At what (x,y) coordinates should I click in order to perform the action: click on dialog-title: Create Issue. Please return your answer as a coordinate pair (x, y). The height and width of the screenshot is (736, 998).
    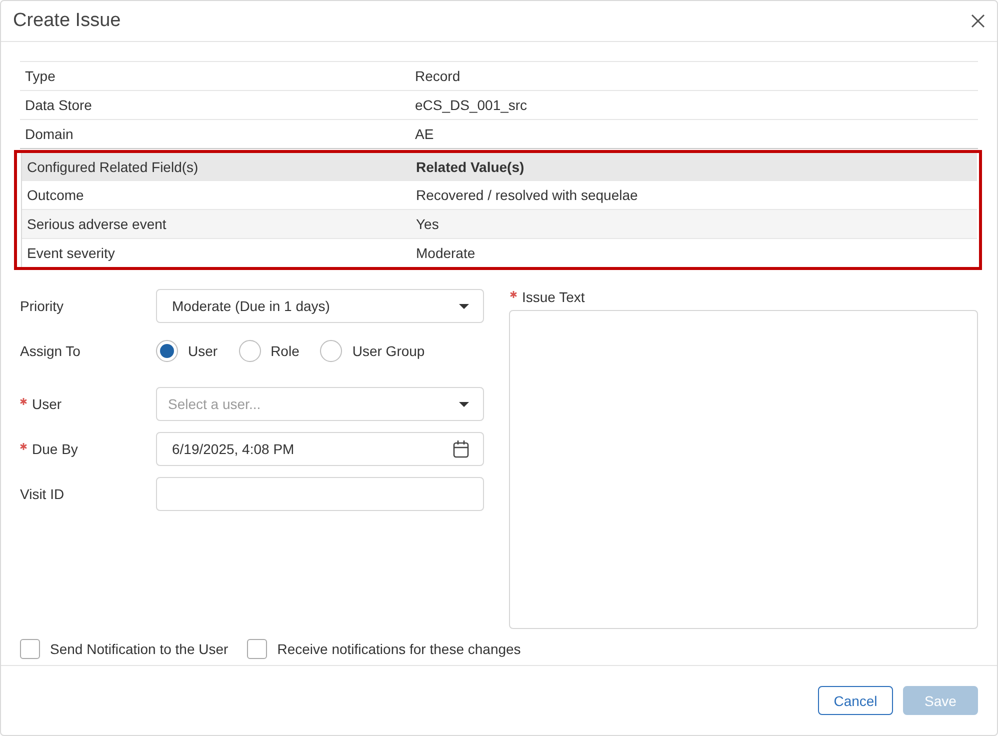
    Looking at the image, I should click on (67, 21).